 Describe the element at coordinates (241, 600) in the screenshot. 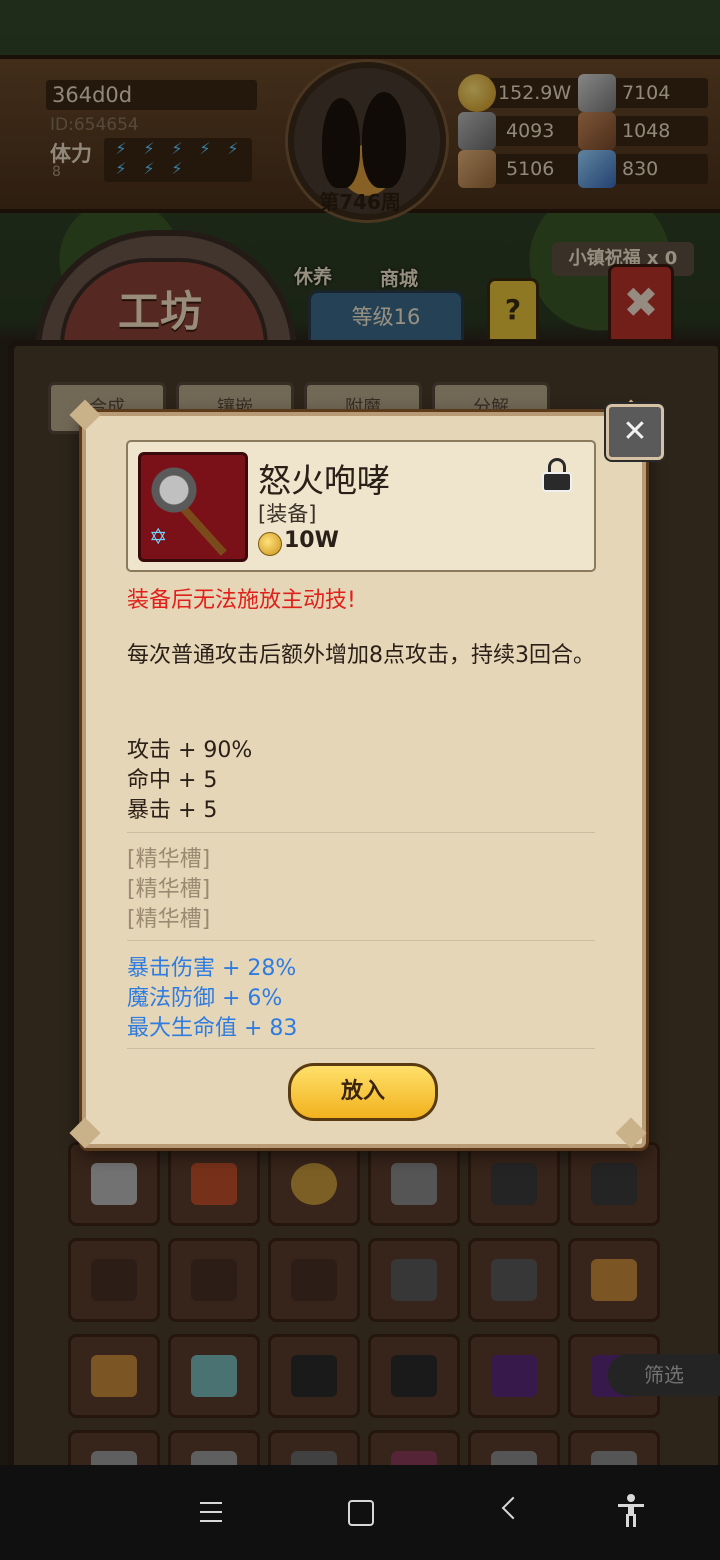

I see `item-warning: 装备后无法施放主动技!` at that location.